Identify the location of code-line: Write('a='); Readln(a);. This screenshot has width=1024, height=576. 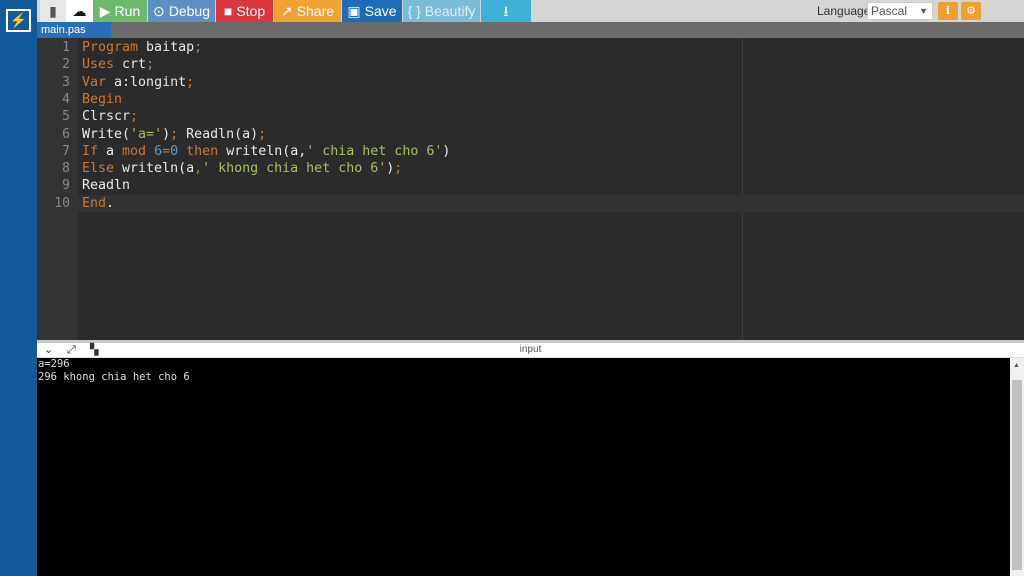
(174, 134).